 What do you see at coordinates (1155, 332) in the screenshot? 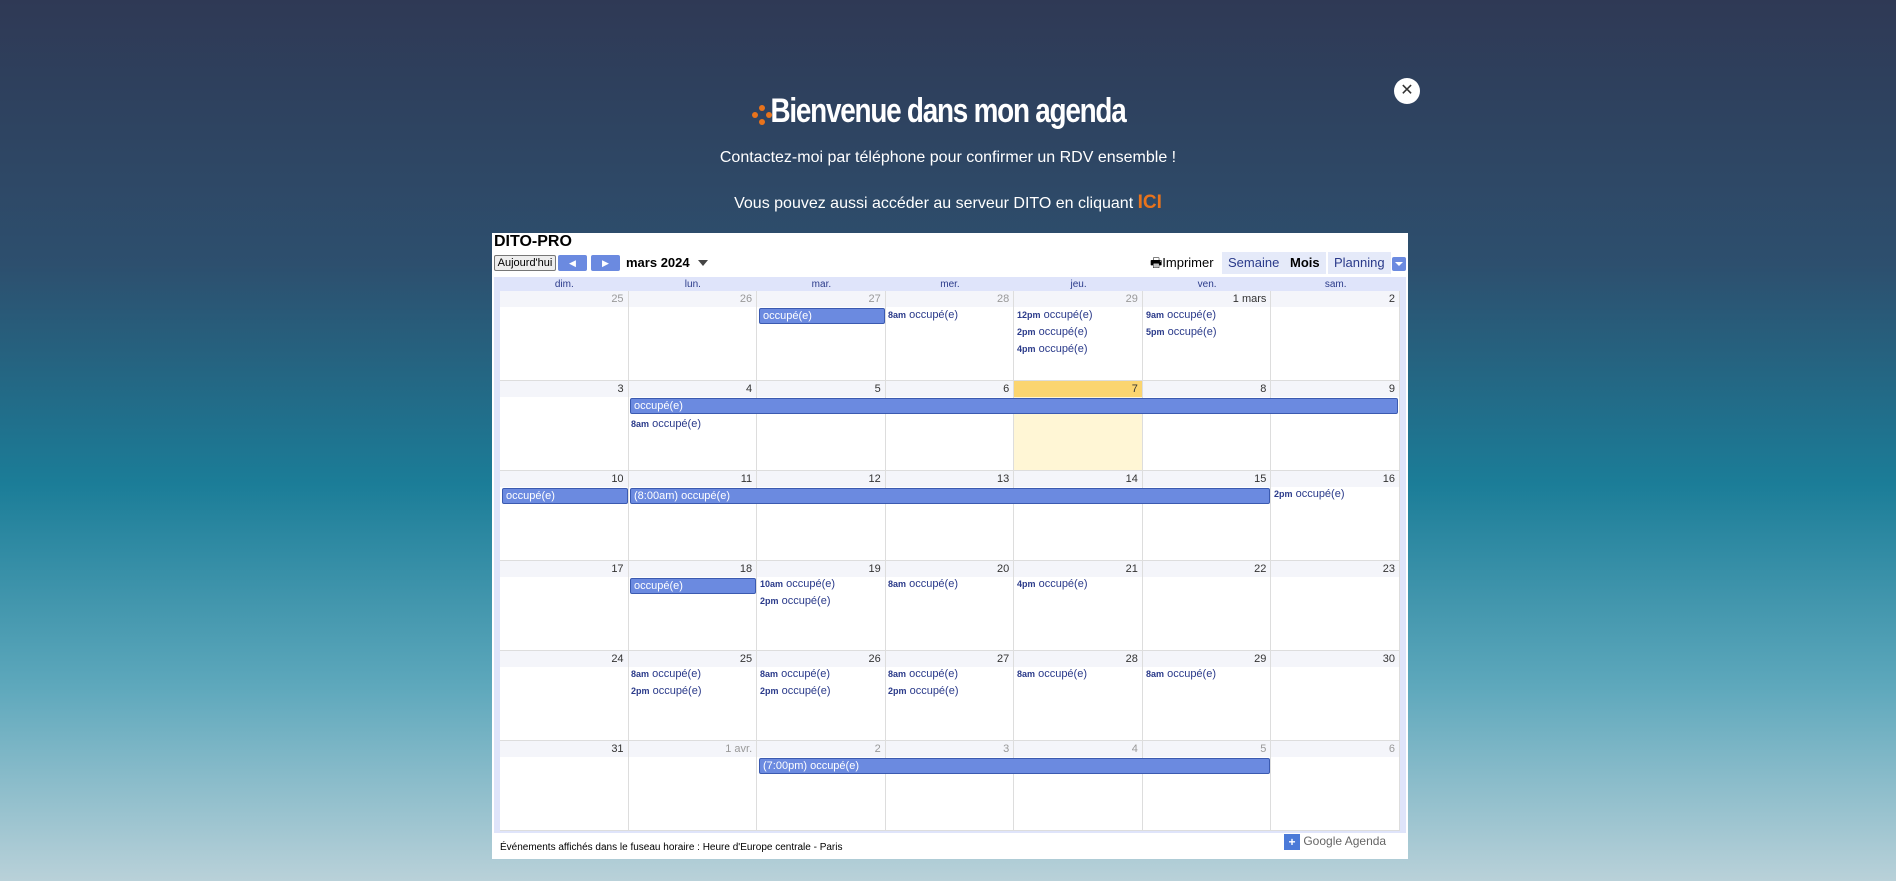
I see `event-time: 5pm` at bounding box center [1155, 332].